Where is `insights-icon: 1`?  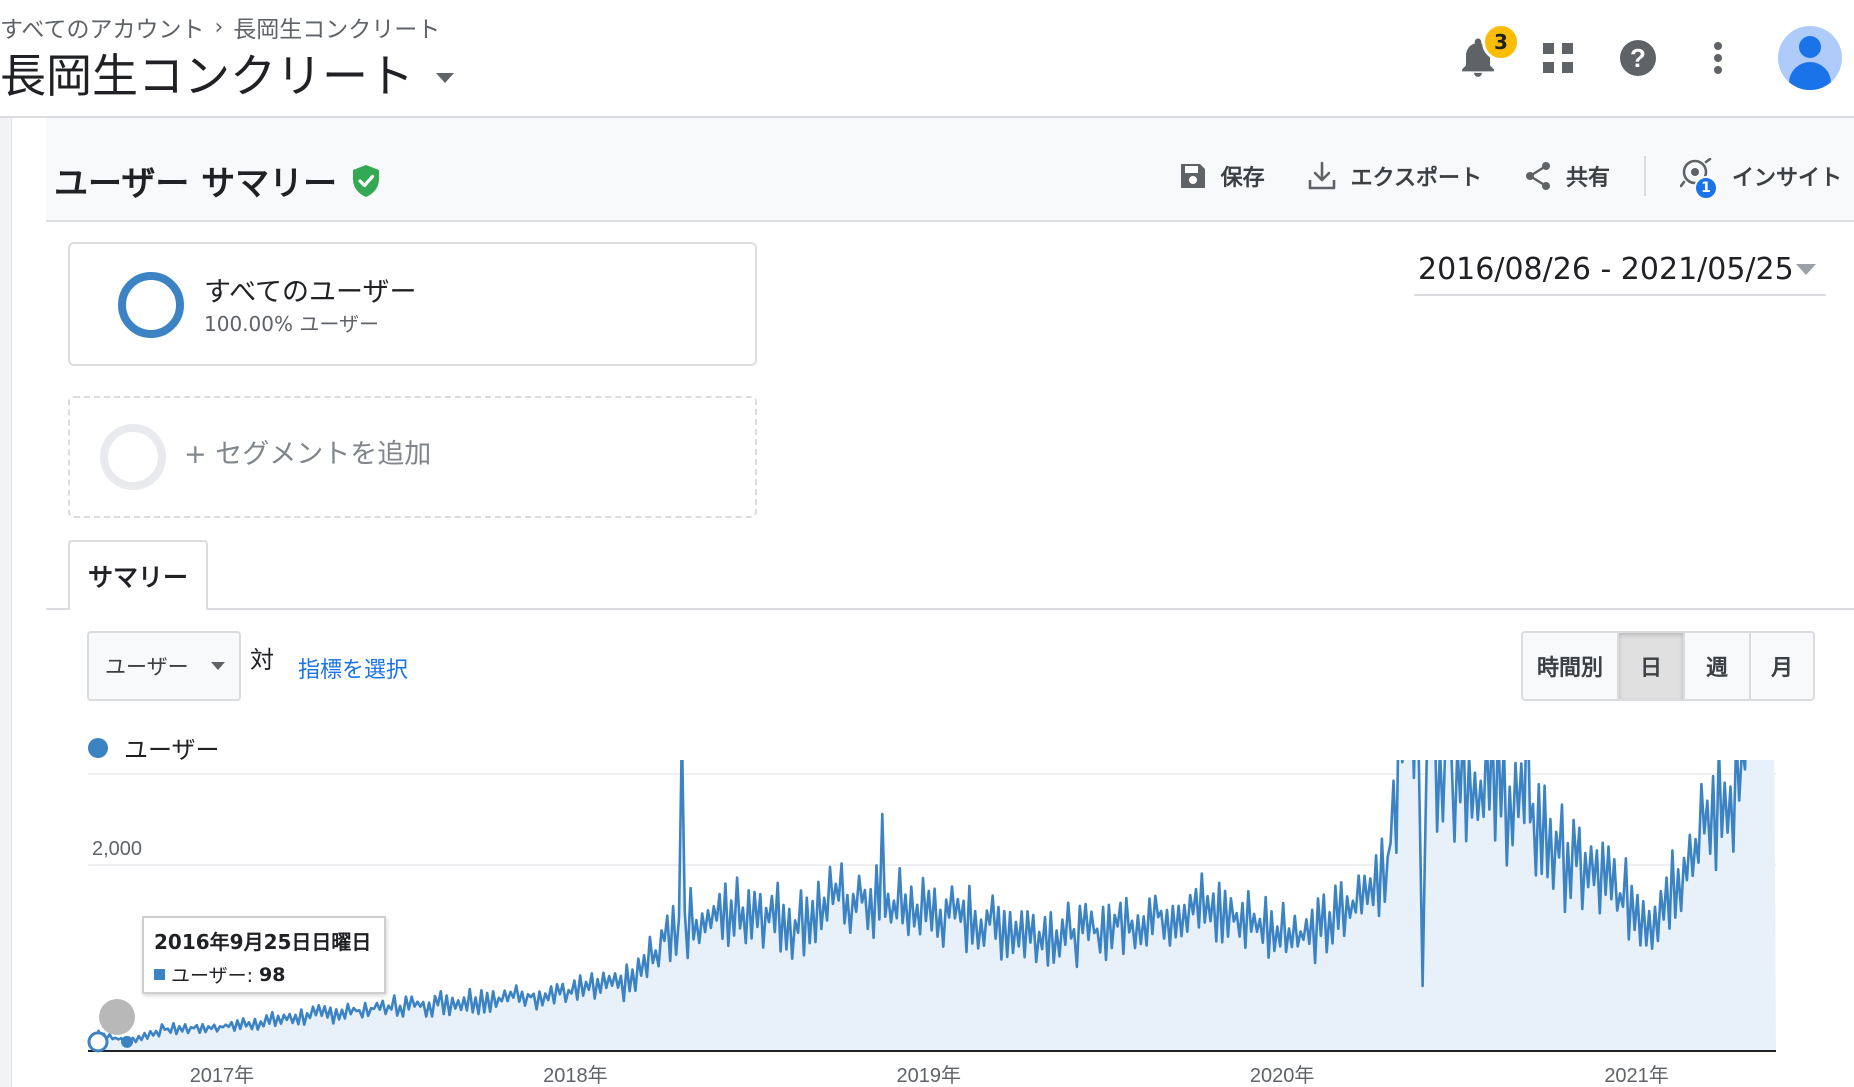
insights-icon: 1 is located at coordinates (1698, 178).